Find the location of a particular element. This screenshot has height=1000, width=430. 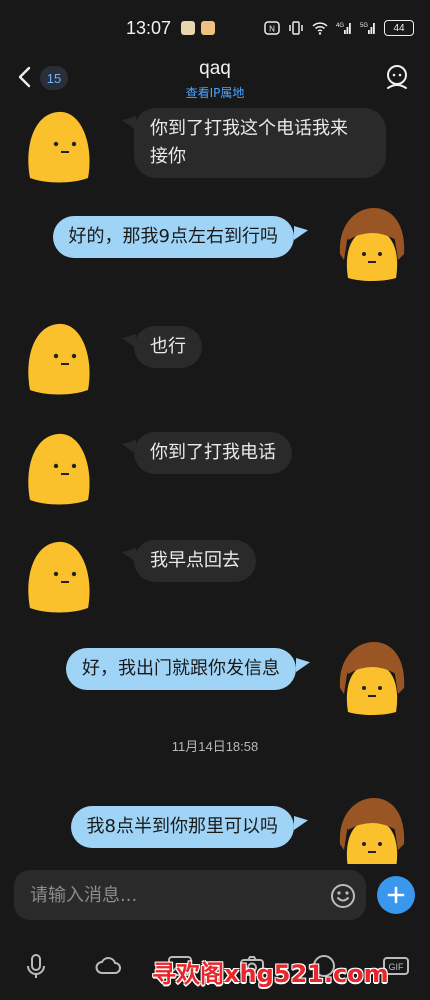

profile-icon is located at coordinates (397, 77).